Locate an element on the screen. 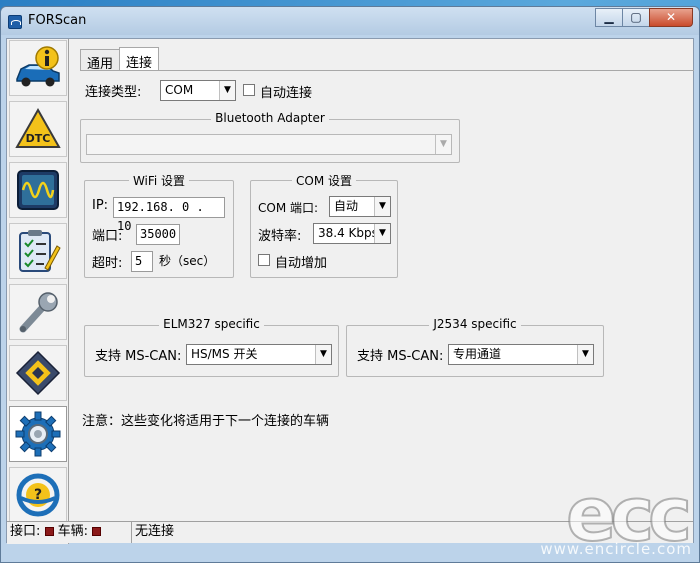  sidebar-item-live-data is located at coordinates (38, 190).